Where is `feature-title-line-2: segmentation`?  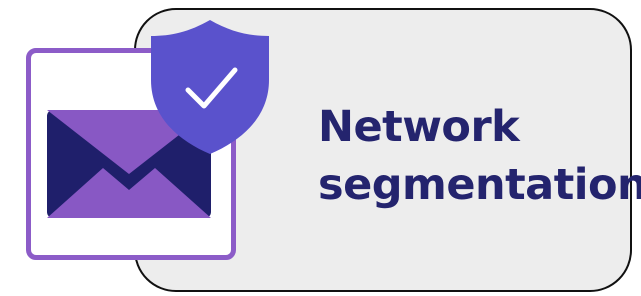
feature-title-line-2: segmentation is located at coordinates (479, 185).